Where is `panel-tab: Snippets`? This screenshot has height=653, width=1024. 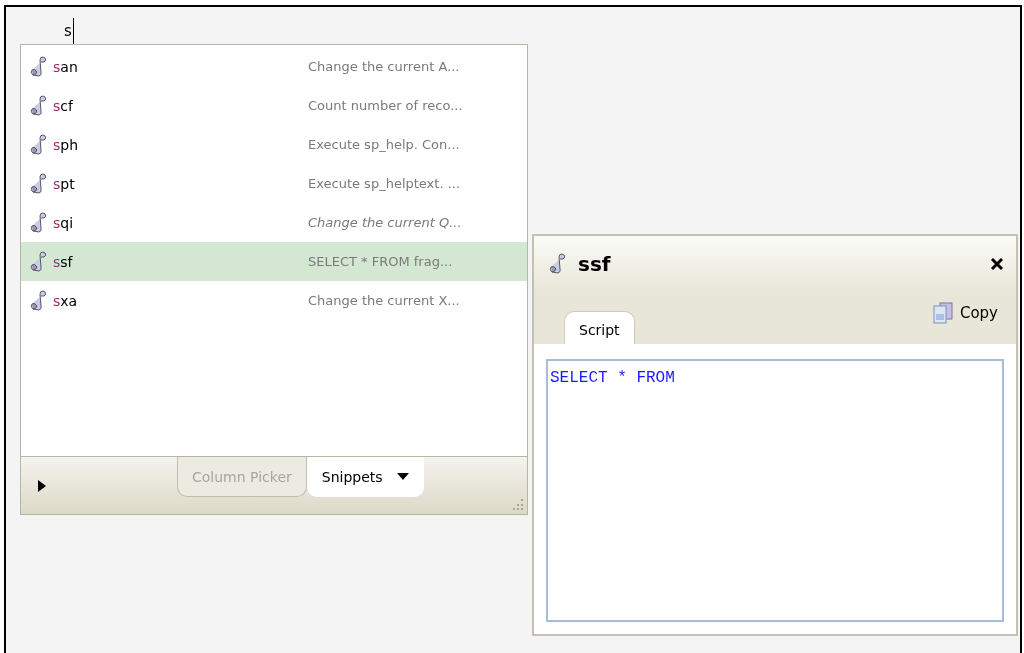 panel-tab: Snippets is located at coordinates (365, 477).